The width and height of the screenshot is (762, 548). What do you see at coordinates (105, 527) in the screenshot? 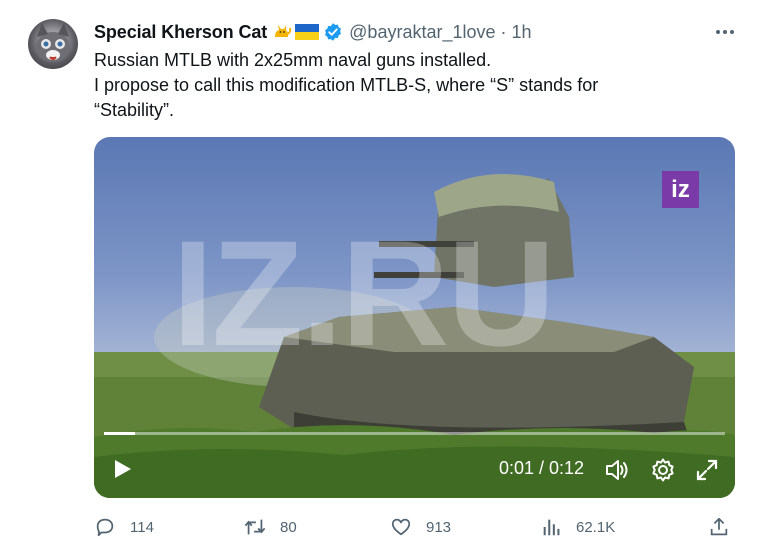
I see `reply-icon` at bounding box center [105, 527].